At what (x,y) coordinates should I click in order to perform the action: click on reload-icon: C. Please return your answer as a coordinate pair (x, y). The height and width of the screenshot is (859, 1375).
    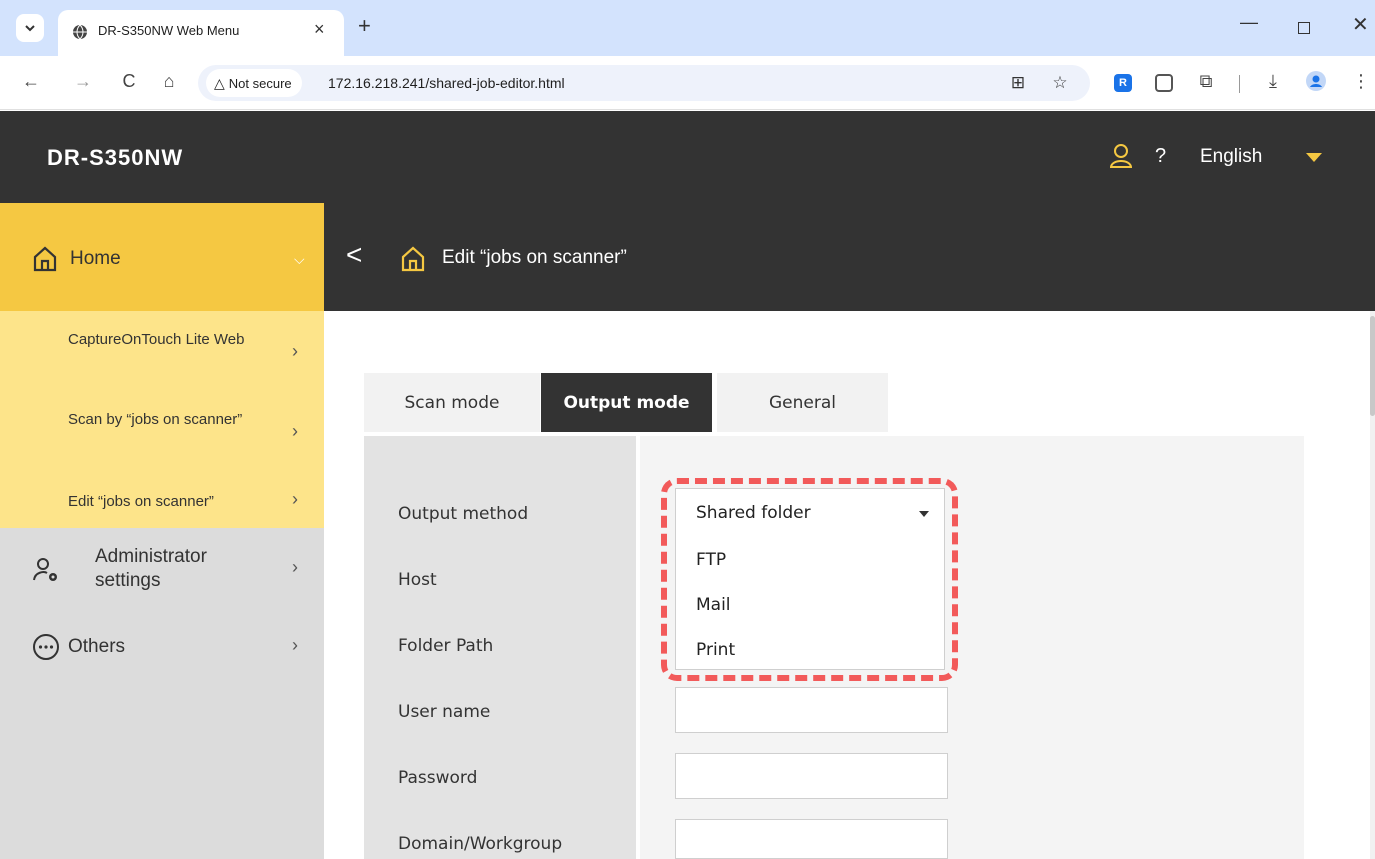
    Looking at the image, I should click on (129, 81).